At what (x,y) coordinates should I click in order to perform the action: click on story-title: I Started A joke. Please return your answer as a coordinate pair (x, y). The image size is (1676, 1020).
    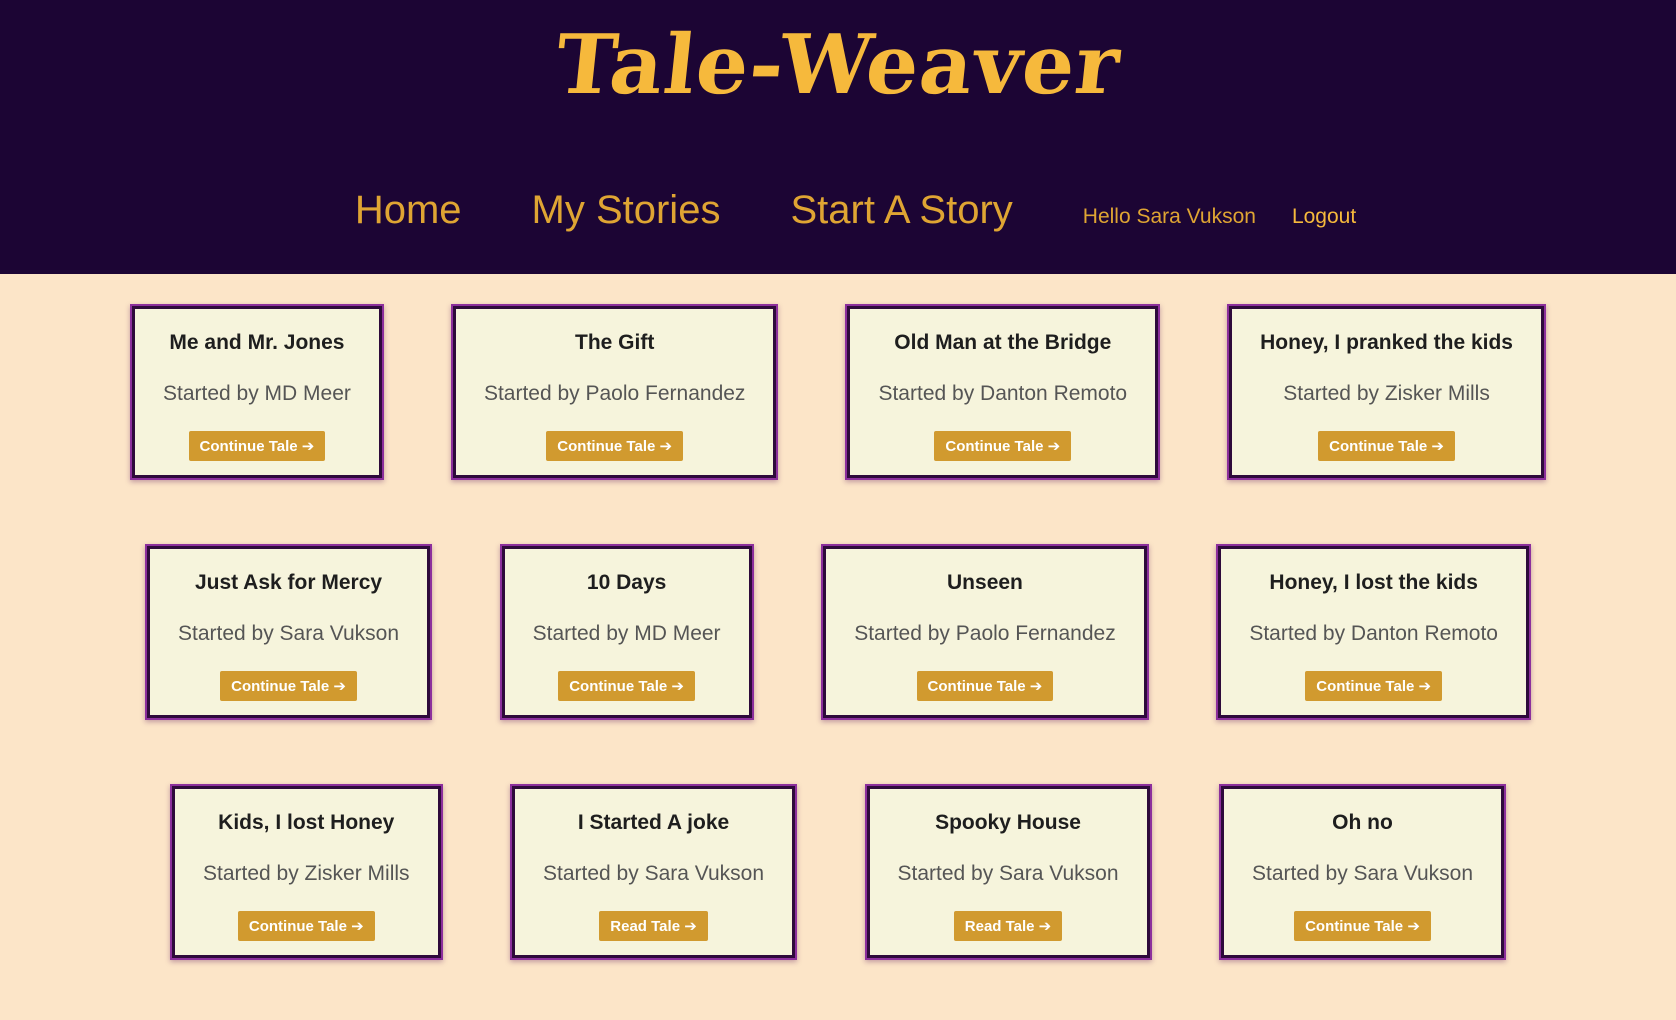
    Looking at the image, I should click on (653, 822).